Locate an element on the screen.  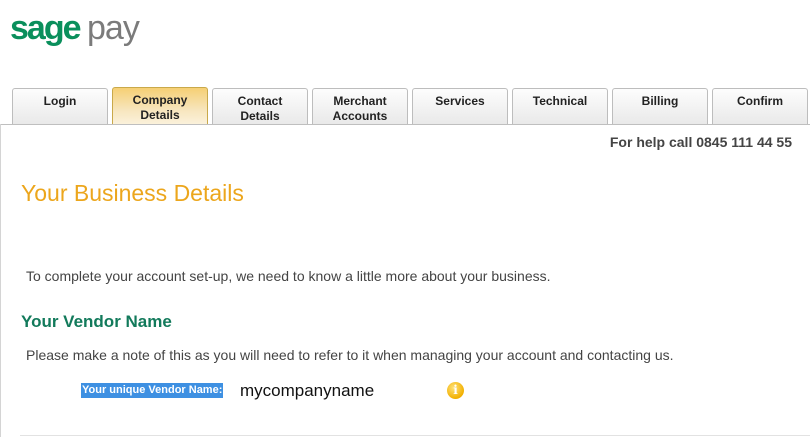
tab-technical: Technical is located at coordinates (560, 106).